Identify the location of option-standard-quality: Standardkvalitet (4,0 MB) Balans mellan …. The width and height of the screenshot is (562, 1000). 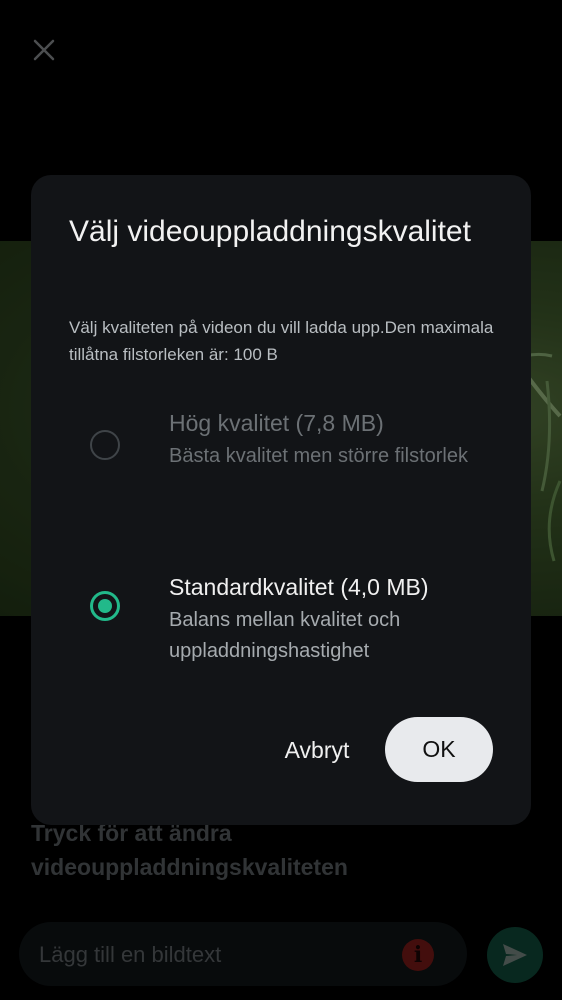
(281, 622).